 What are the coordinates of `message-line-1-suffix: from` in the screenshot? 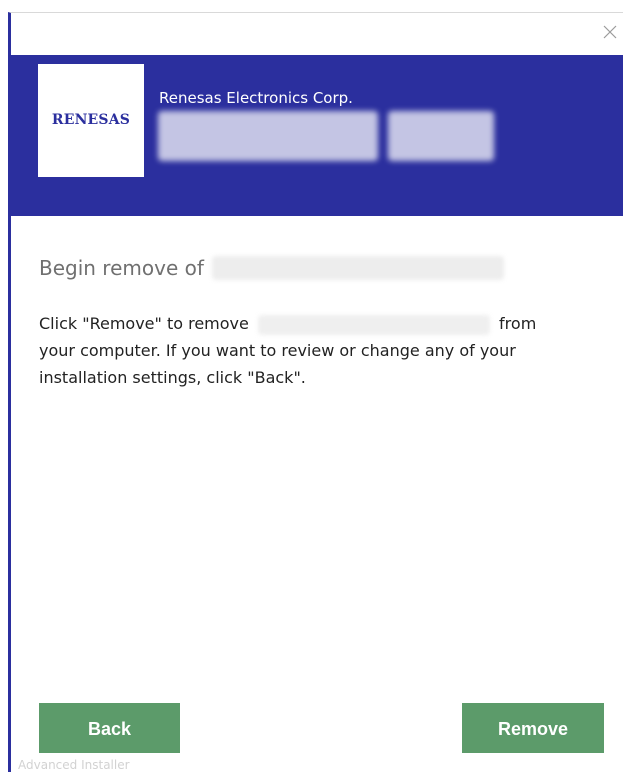 It's located at (518, 323).